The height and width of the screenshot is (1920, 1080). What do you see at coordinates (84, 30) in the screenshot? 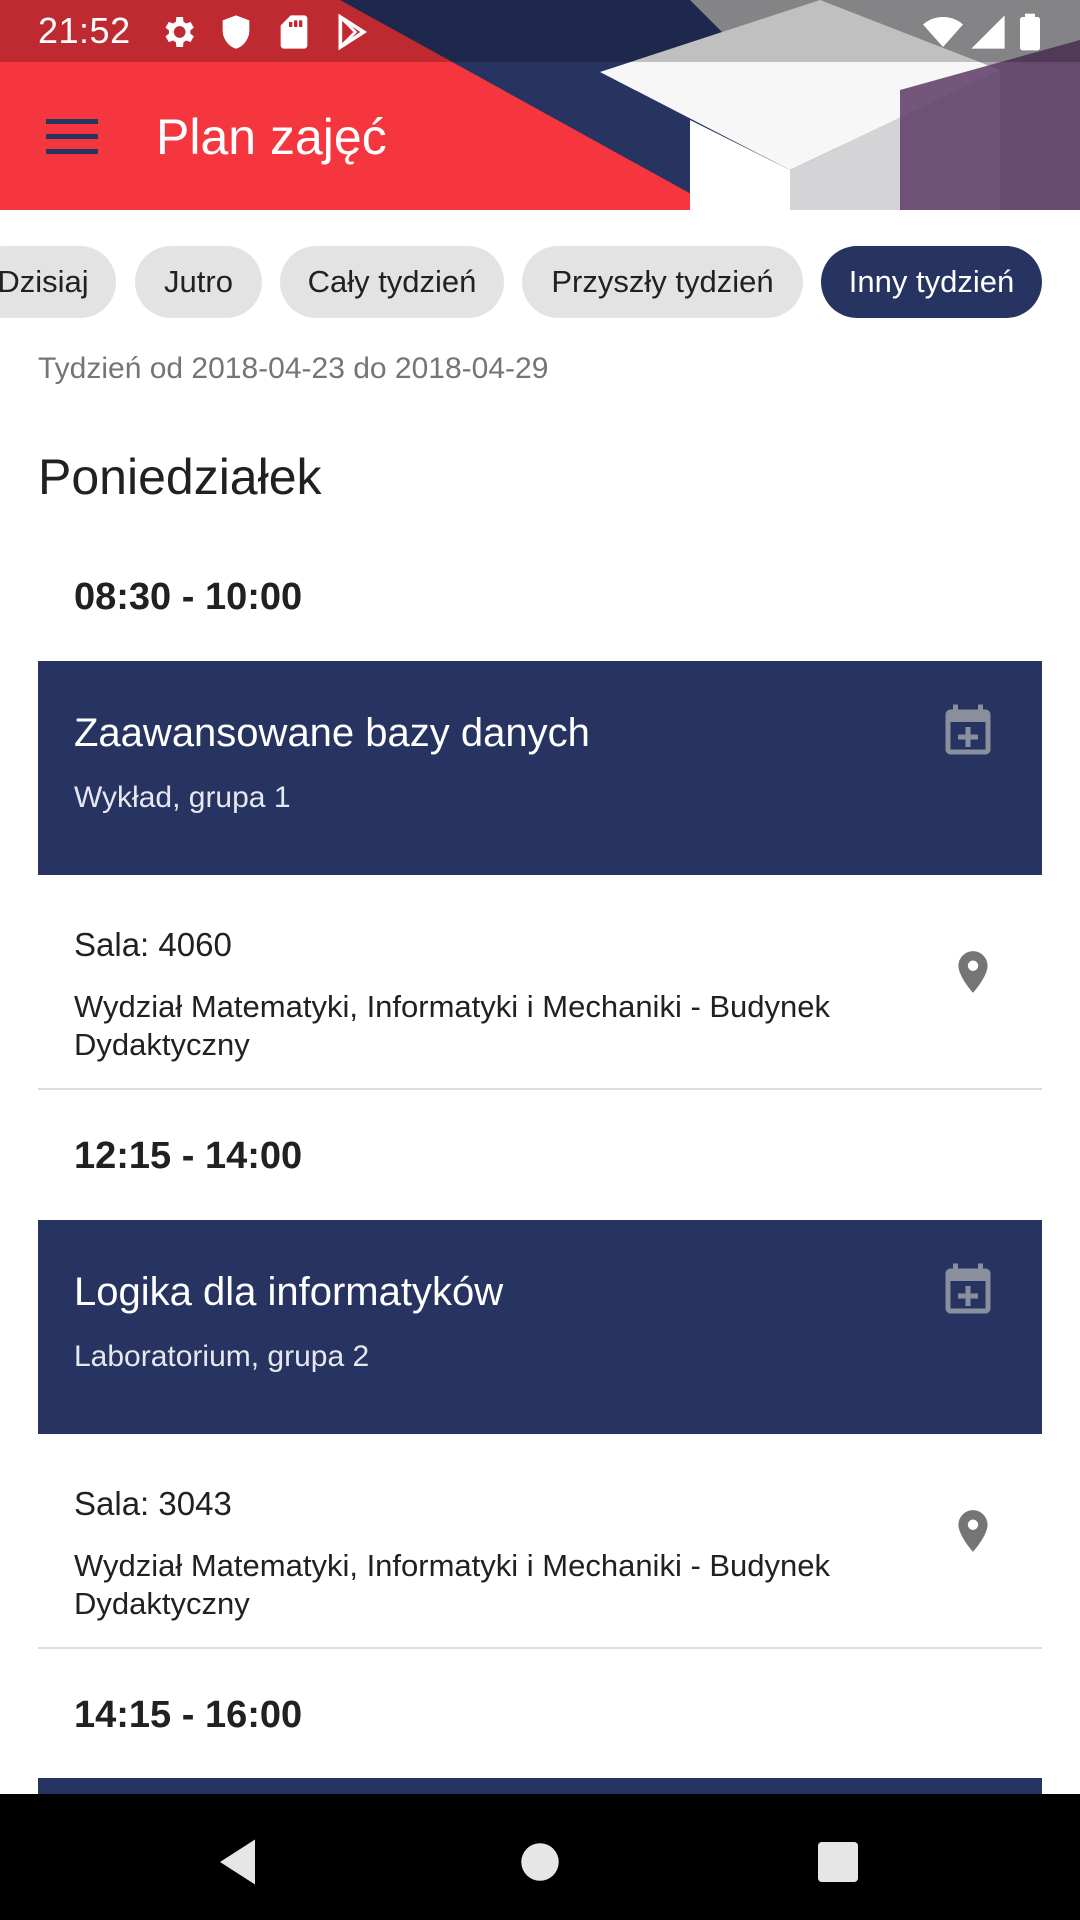
I see `status-time: 21:52` at bounding box center [84, 30].